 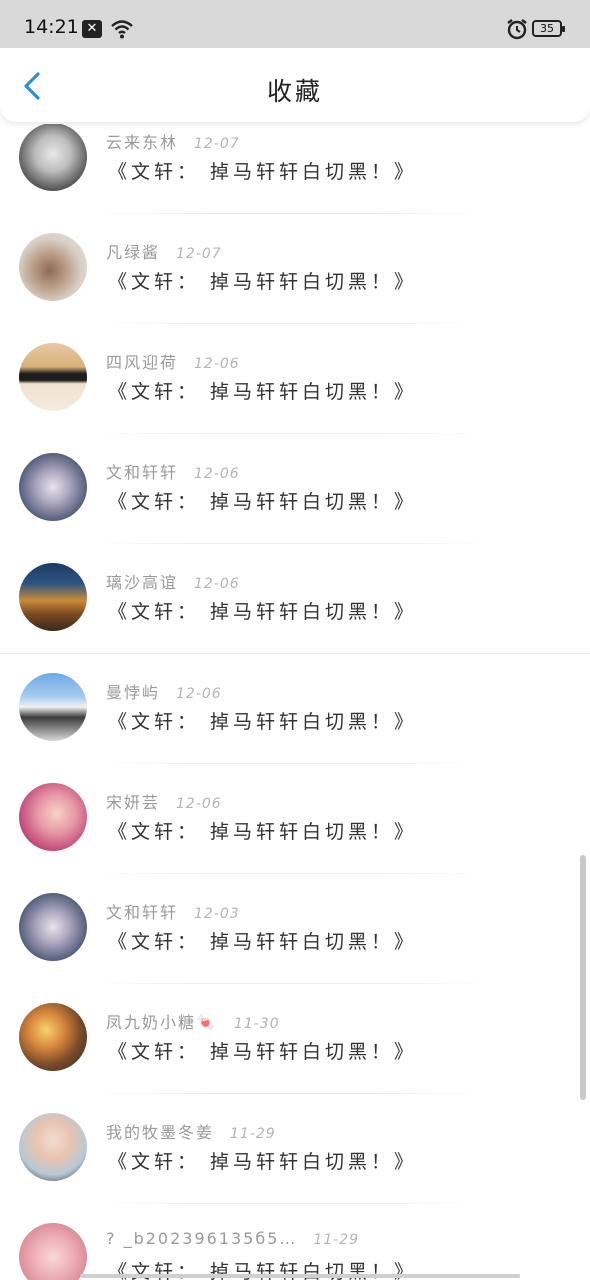 I want to click on user-name: 云来东林, so click(x=142, y=142).